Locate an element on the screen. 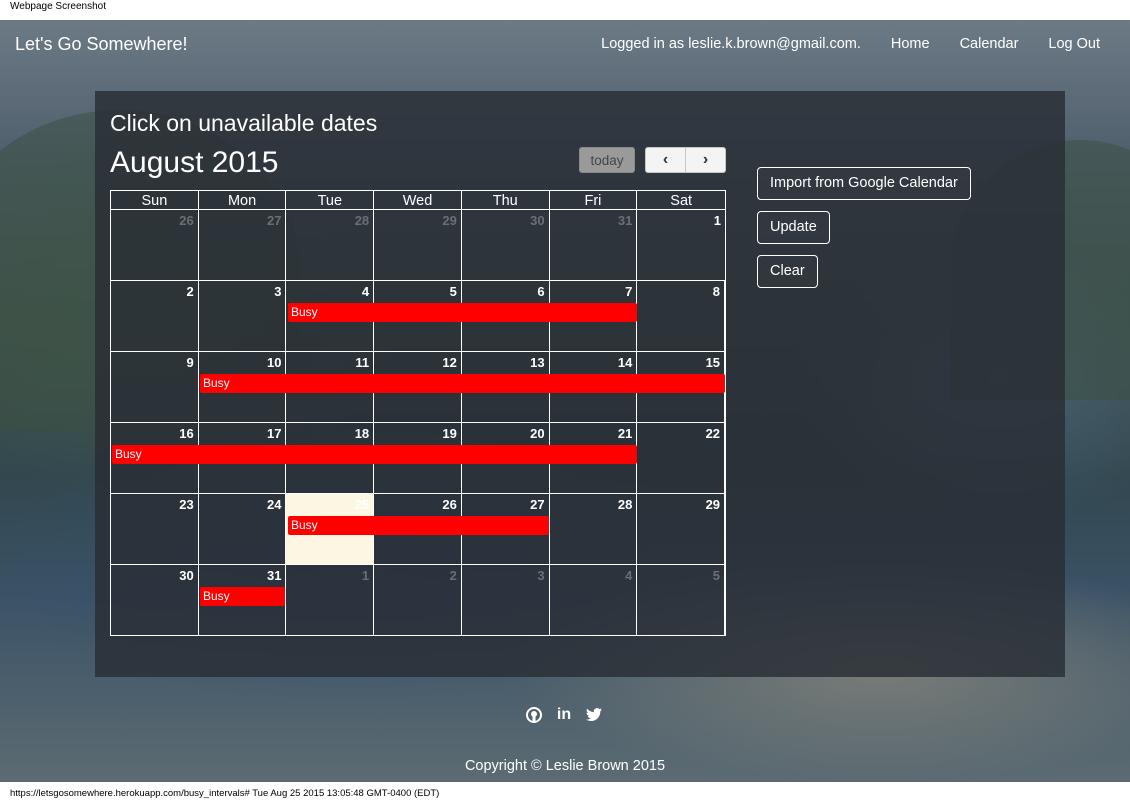 The image size is (1130, 802). day-number: 15 is located at coordinates (713, 362).